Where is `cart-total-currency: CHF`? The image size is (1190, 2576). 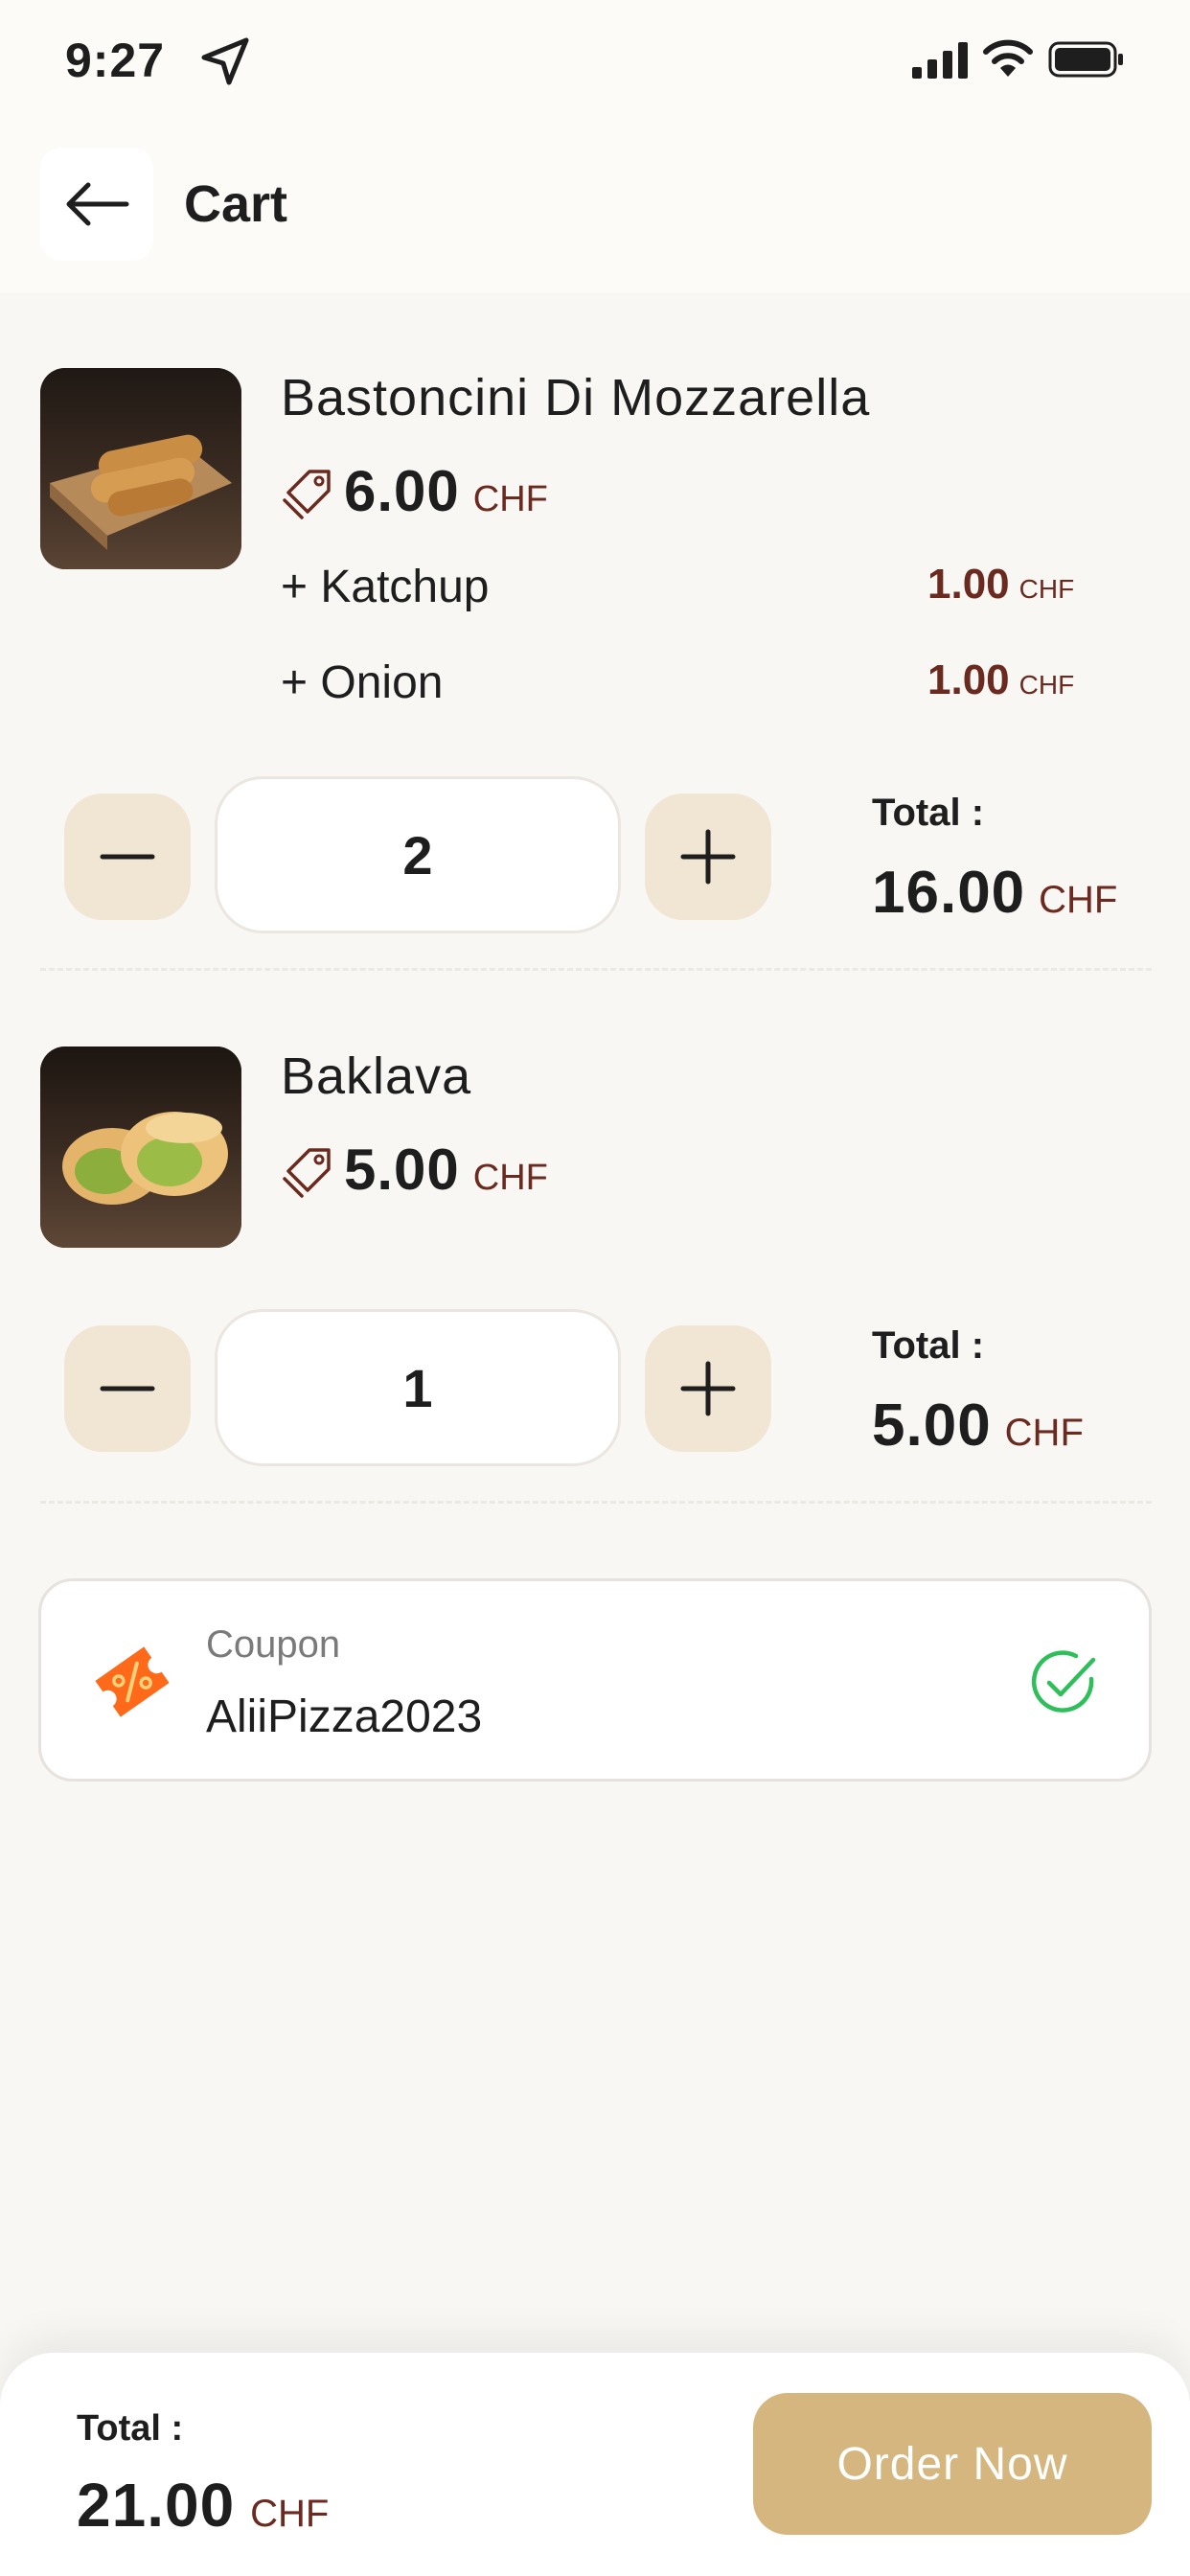
cart-total-currency: CHF is located at coordinates (290, 2514).